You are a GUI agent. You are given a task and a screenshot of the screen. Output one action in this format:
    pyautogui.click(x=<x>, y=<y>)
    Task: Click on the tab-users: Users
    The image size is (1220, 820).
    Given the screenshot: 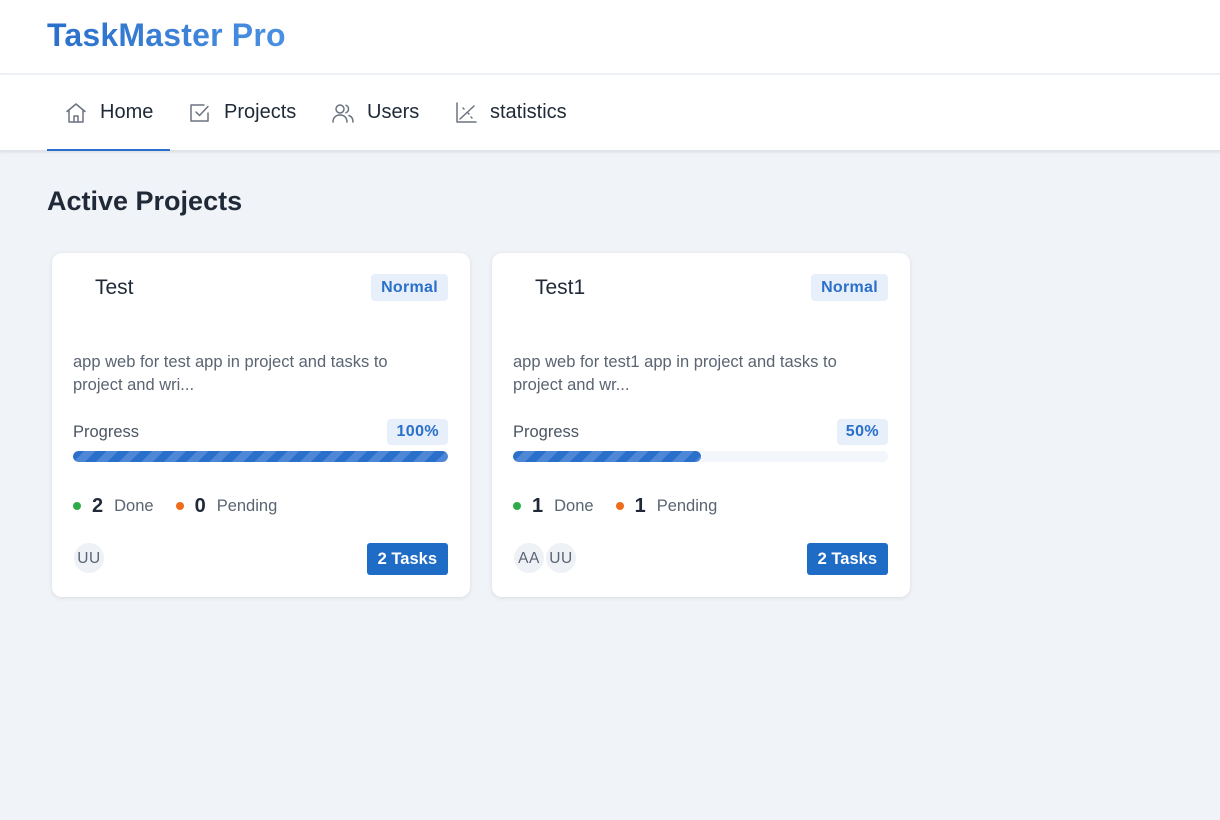 What is the action you would take?
    pyautogui.click(x=375, y=112)
    